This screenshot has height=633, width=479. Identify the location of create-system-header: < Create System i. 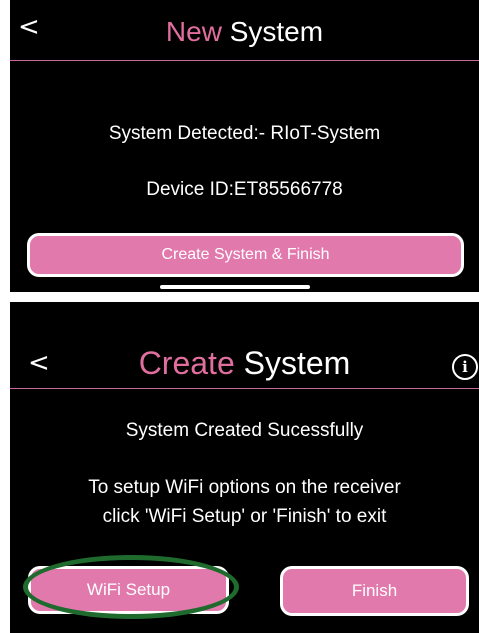
(244, 345).